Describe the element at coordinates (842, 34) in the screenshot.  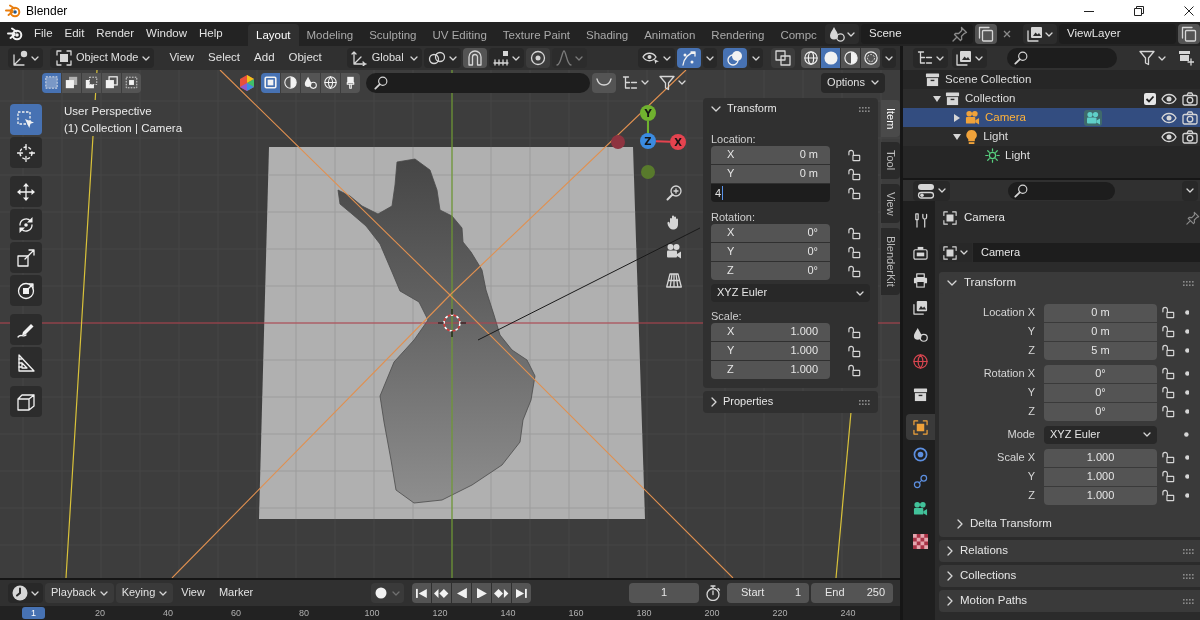
I see `scene-dropdown` at that location.